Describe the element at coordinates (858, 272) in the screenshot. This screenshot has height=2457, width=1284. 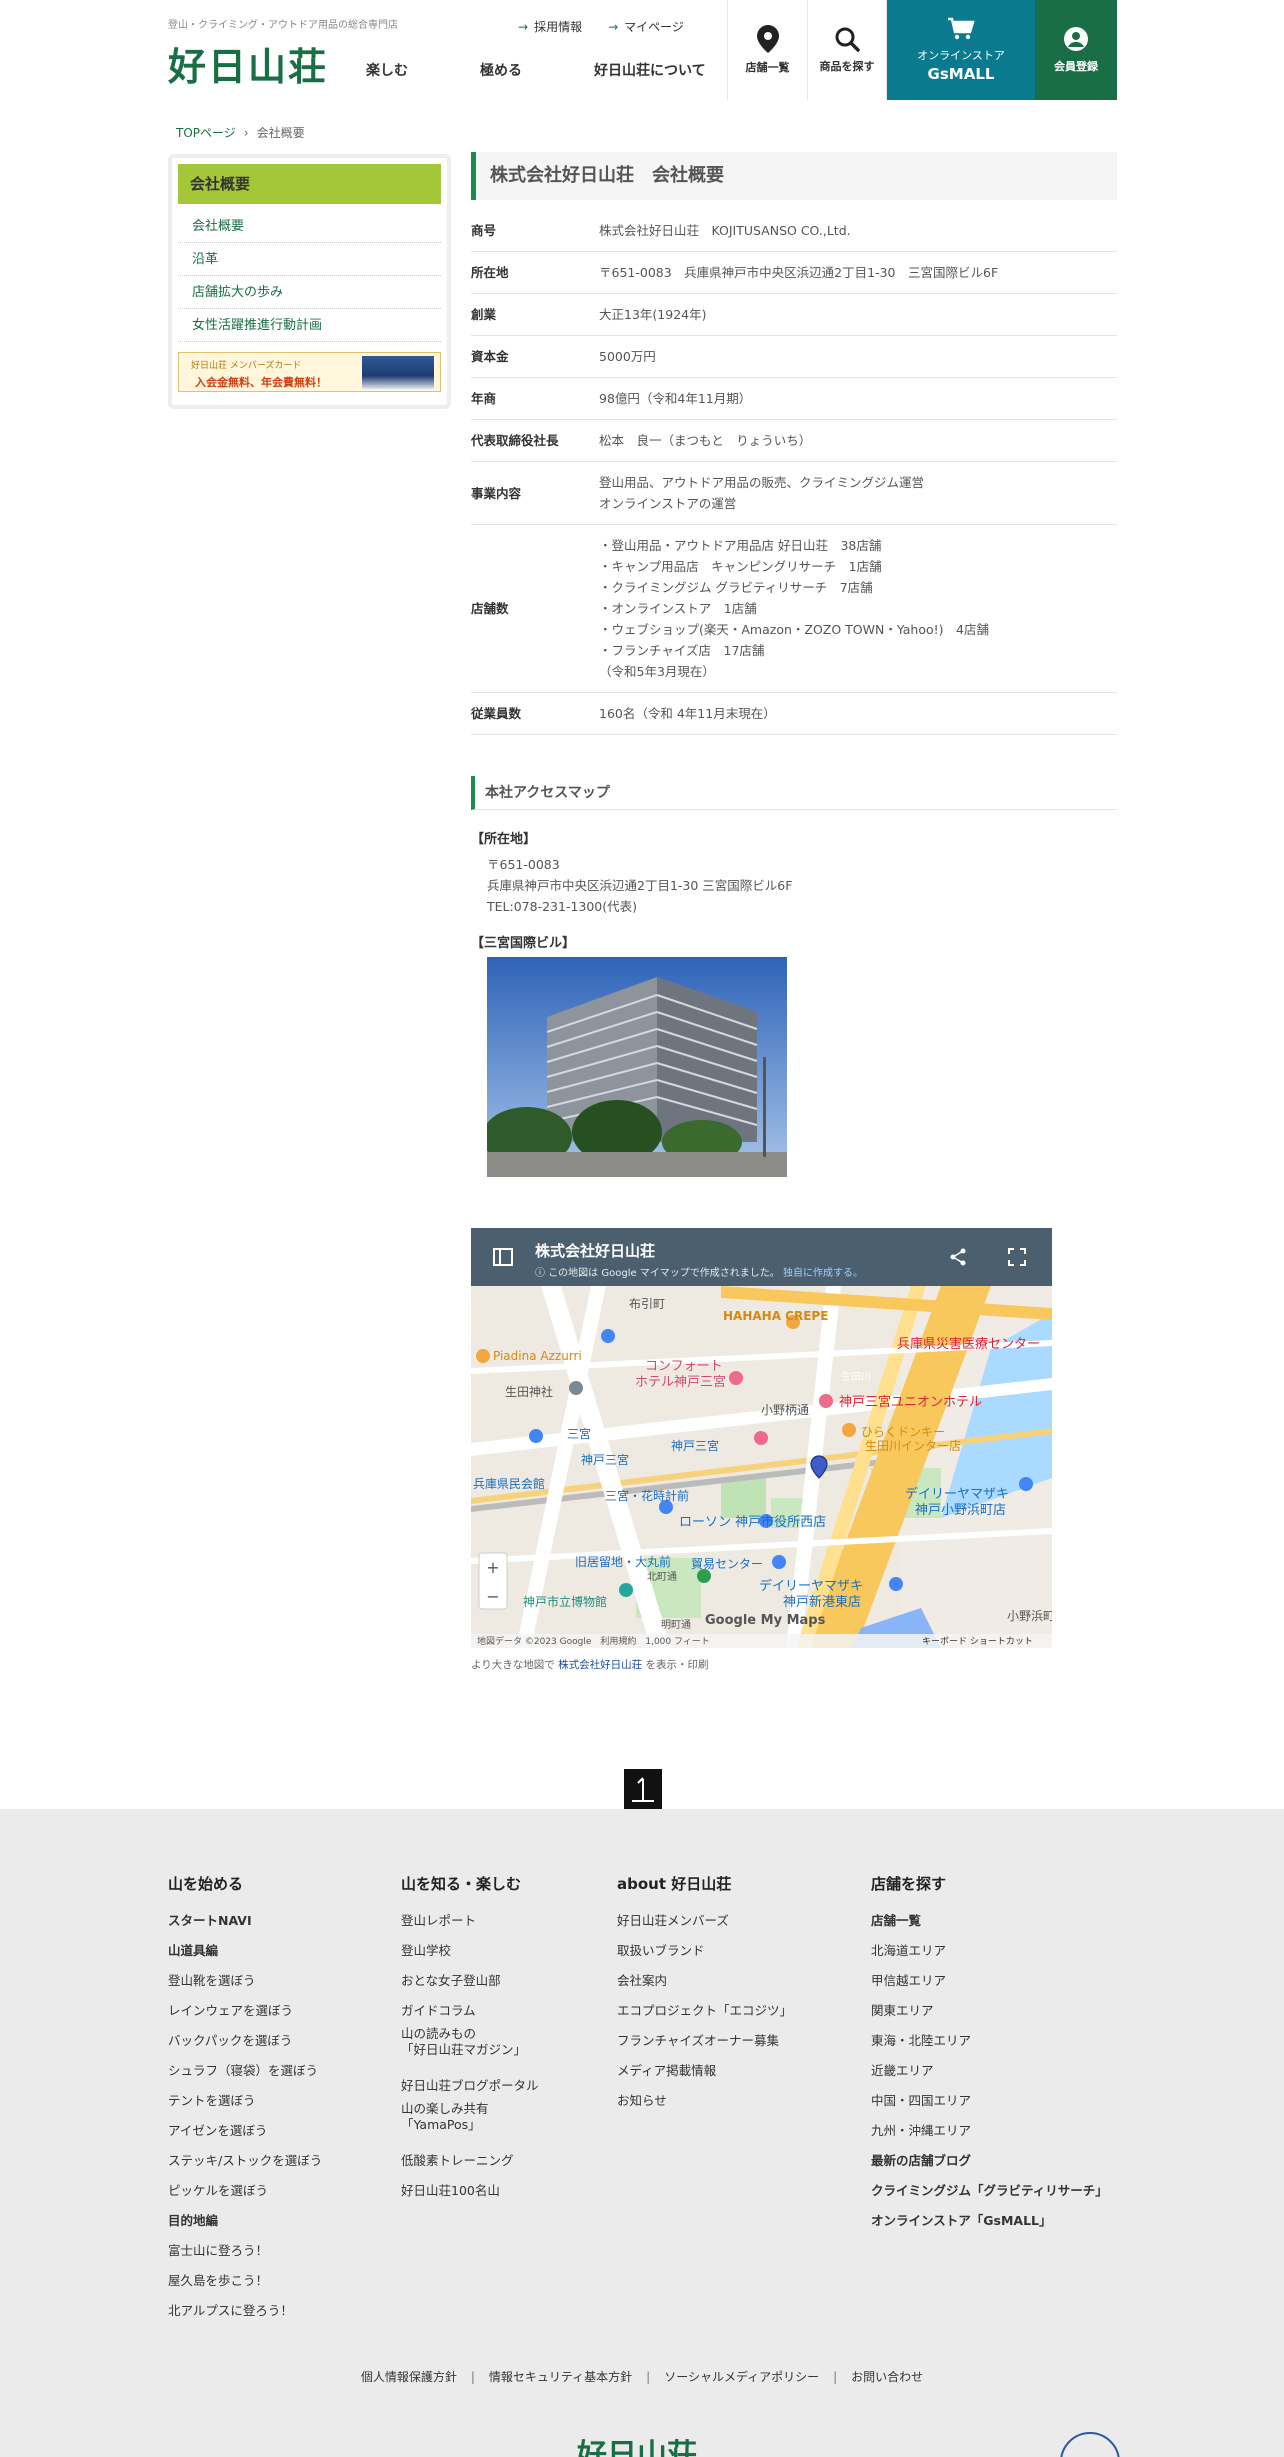
I see `info-value: 〒651-0083 兵庫県神戸市中央区浜辺通2丁目1-30 三宮国際ビル6F` at that location.